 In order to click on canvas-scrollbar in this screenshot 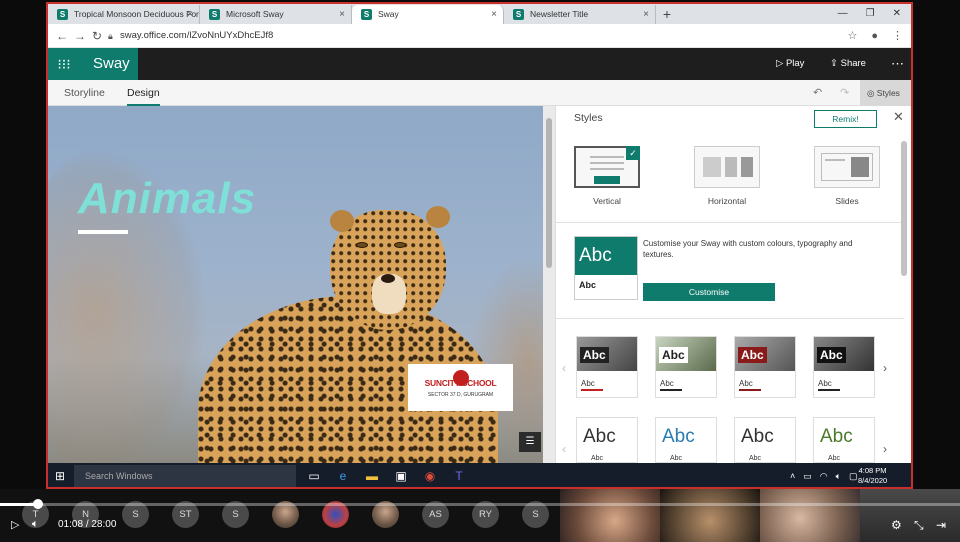, I will do `click(549, 284)`.